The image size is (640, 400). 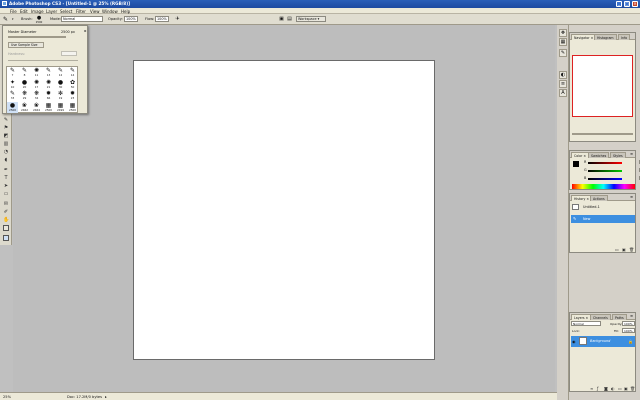 What do you see at coordinates (6, 144) in the screenshot?
I see `gradient-tool-icon: ▥` at bounding box center [6, 144].